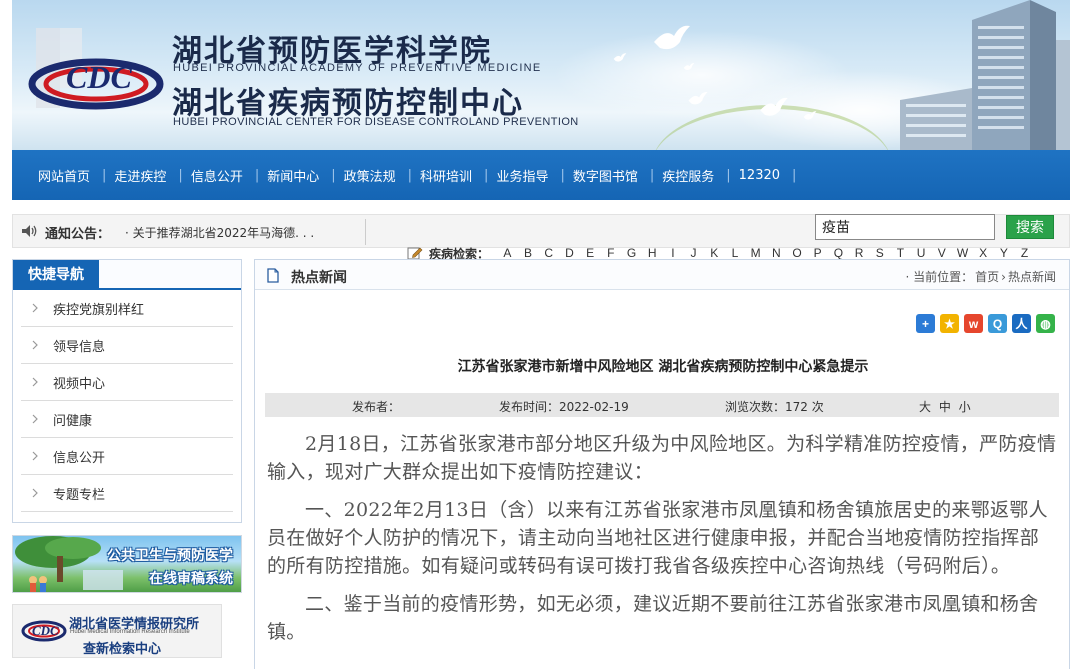 This screenshot has width=1080, height=669. I want to click on renren-icon: 人, so click(1021, 323).